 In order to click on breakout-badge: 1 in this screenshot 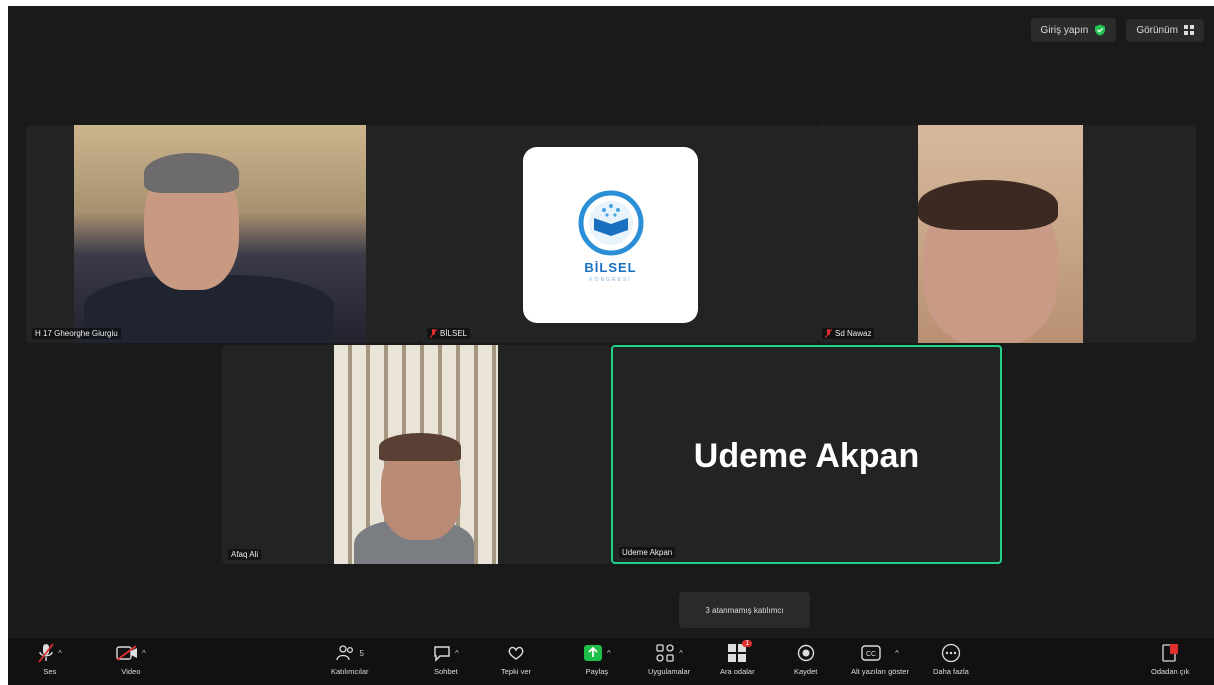, I will do `click(747, 643)`.